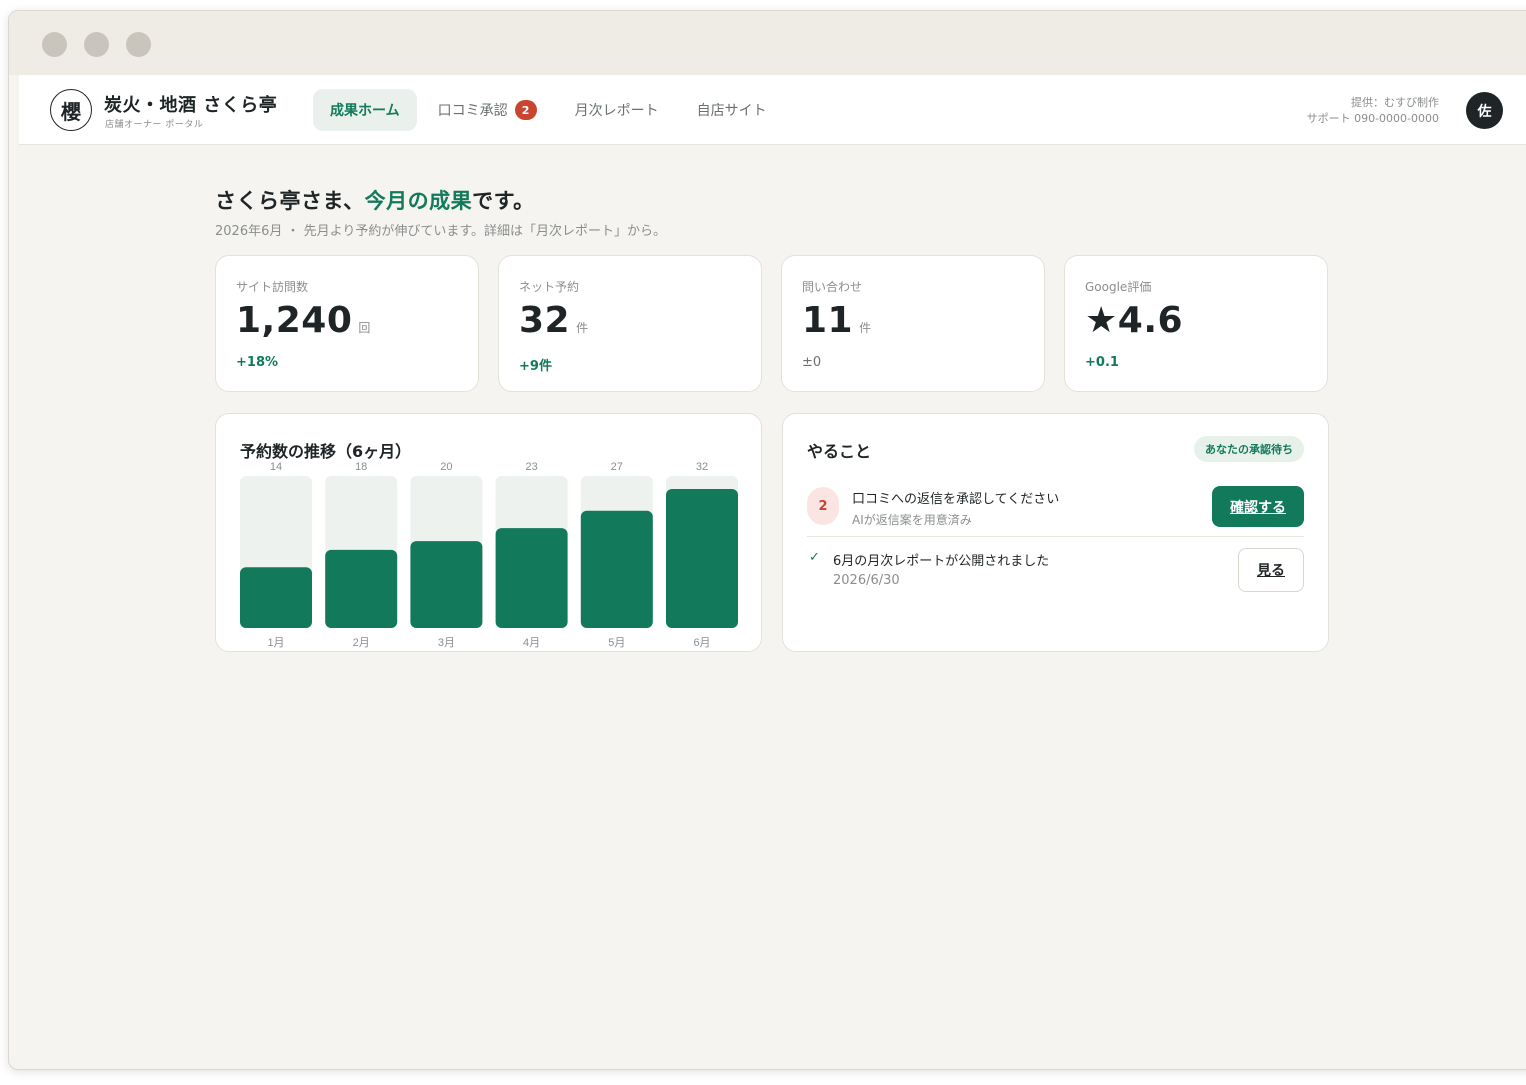 This screenshot has height=1085, width=1526. What do you see at coordinates (767, 43) in the screenshot?
I see `window-titlebar` at bounding box center [767, 43].